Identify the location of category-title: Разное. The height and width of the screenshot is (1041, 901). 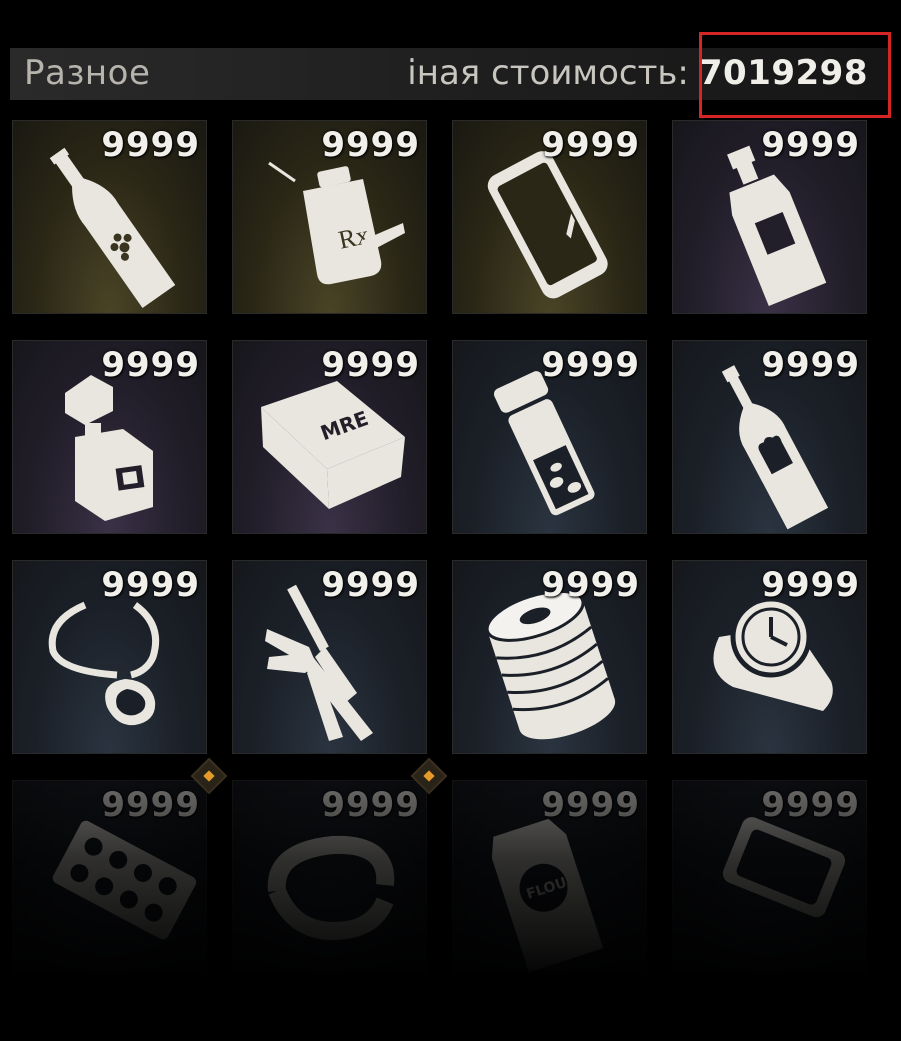
(87, 73).